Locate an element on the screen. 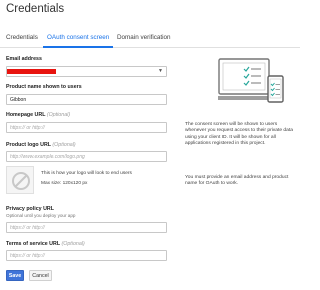 The image size is (320, 290). homepage-label: Homepage URL (Optional) is located at coordinates (38, 115).